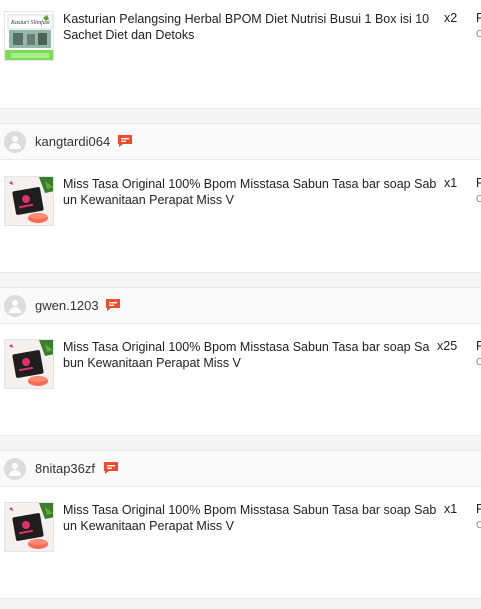 This screenshot has height=609, width=481. Describe the element at coordinates (240, 306) in the screenshot. I see `buyer-header: gwen.1203` at that location.